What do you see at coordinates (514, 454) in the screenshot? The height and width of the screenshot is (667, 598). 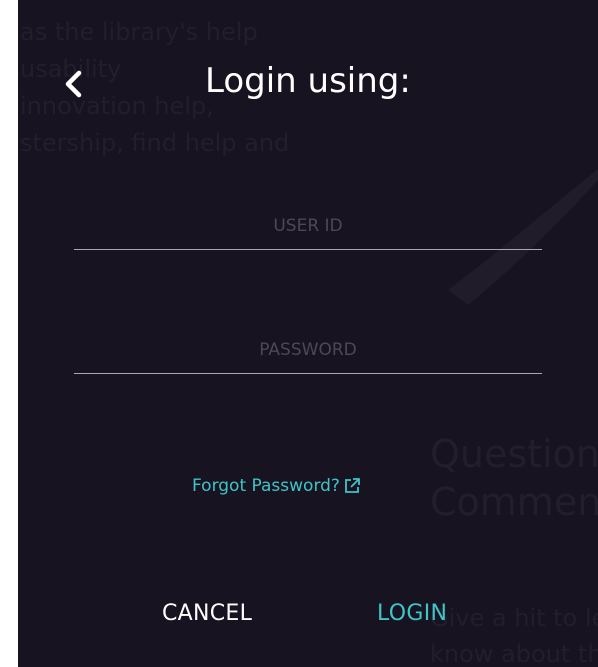 I see `background-heading-line: Question` at bounding box center [514, 454].